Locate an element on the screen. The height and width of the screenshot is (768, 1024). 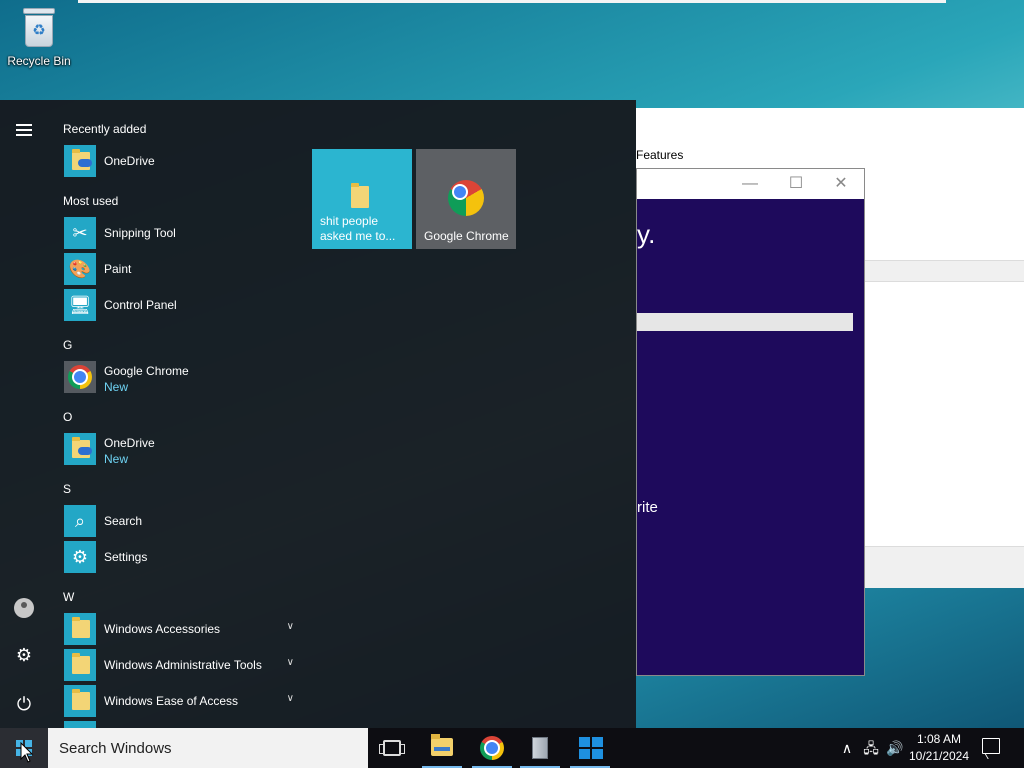
minimize-button: — is located at coordinates (750, 184).